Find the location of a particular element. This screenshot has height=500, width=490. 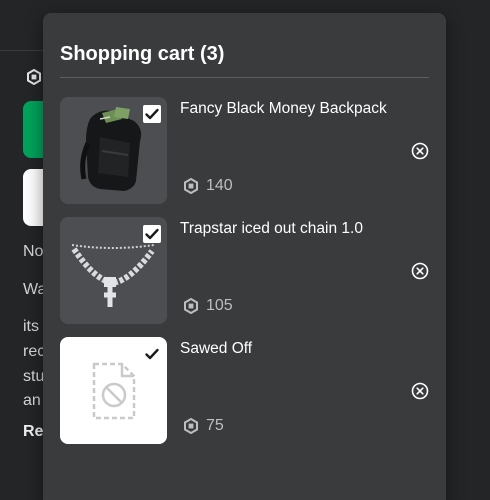

chain-thumbnail is located at coordinates (113, 270).